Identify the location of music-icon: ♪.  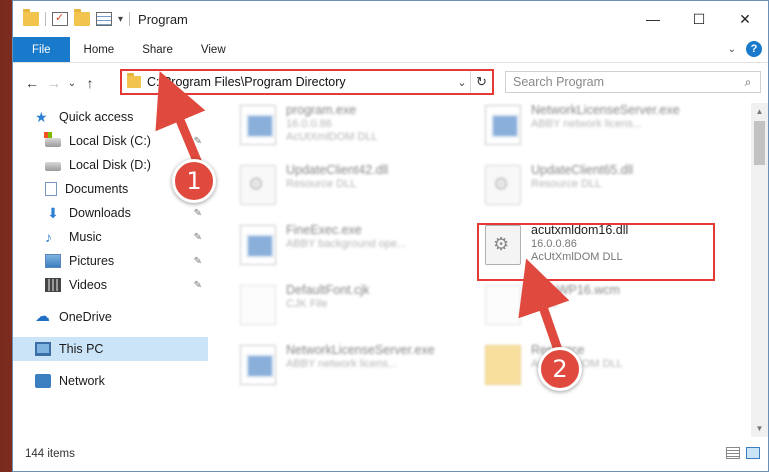
(48, 237).